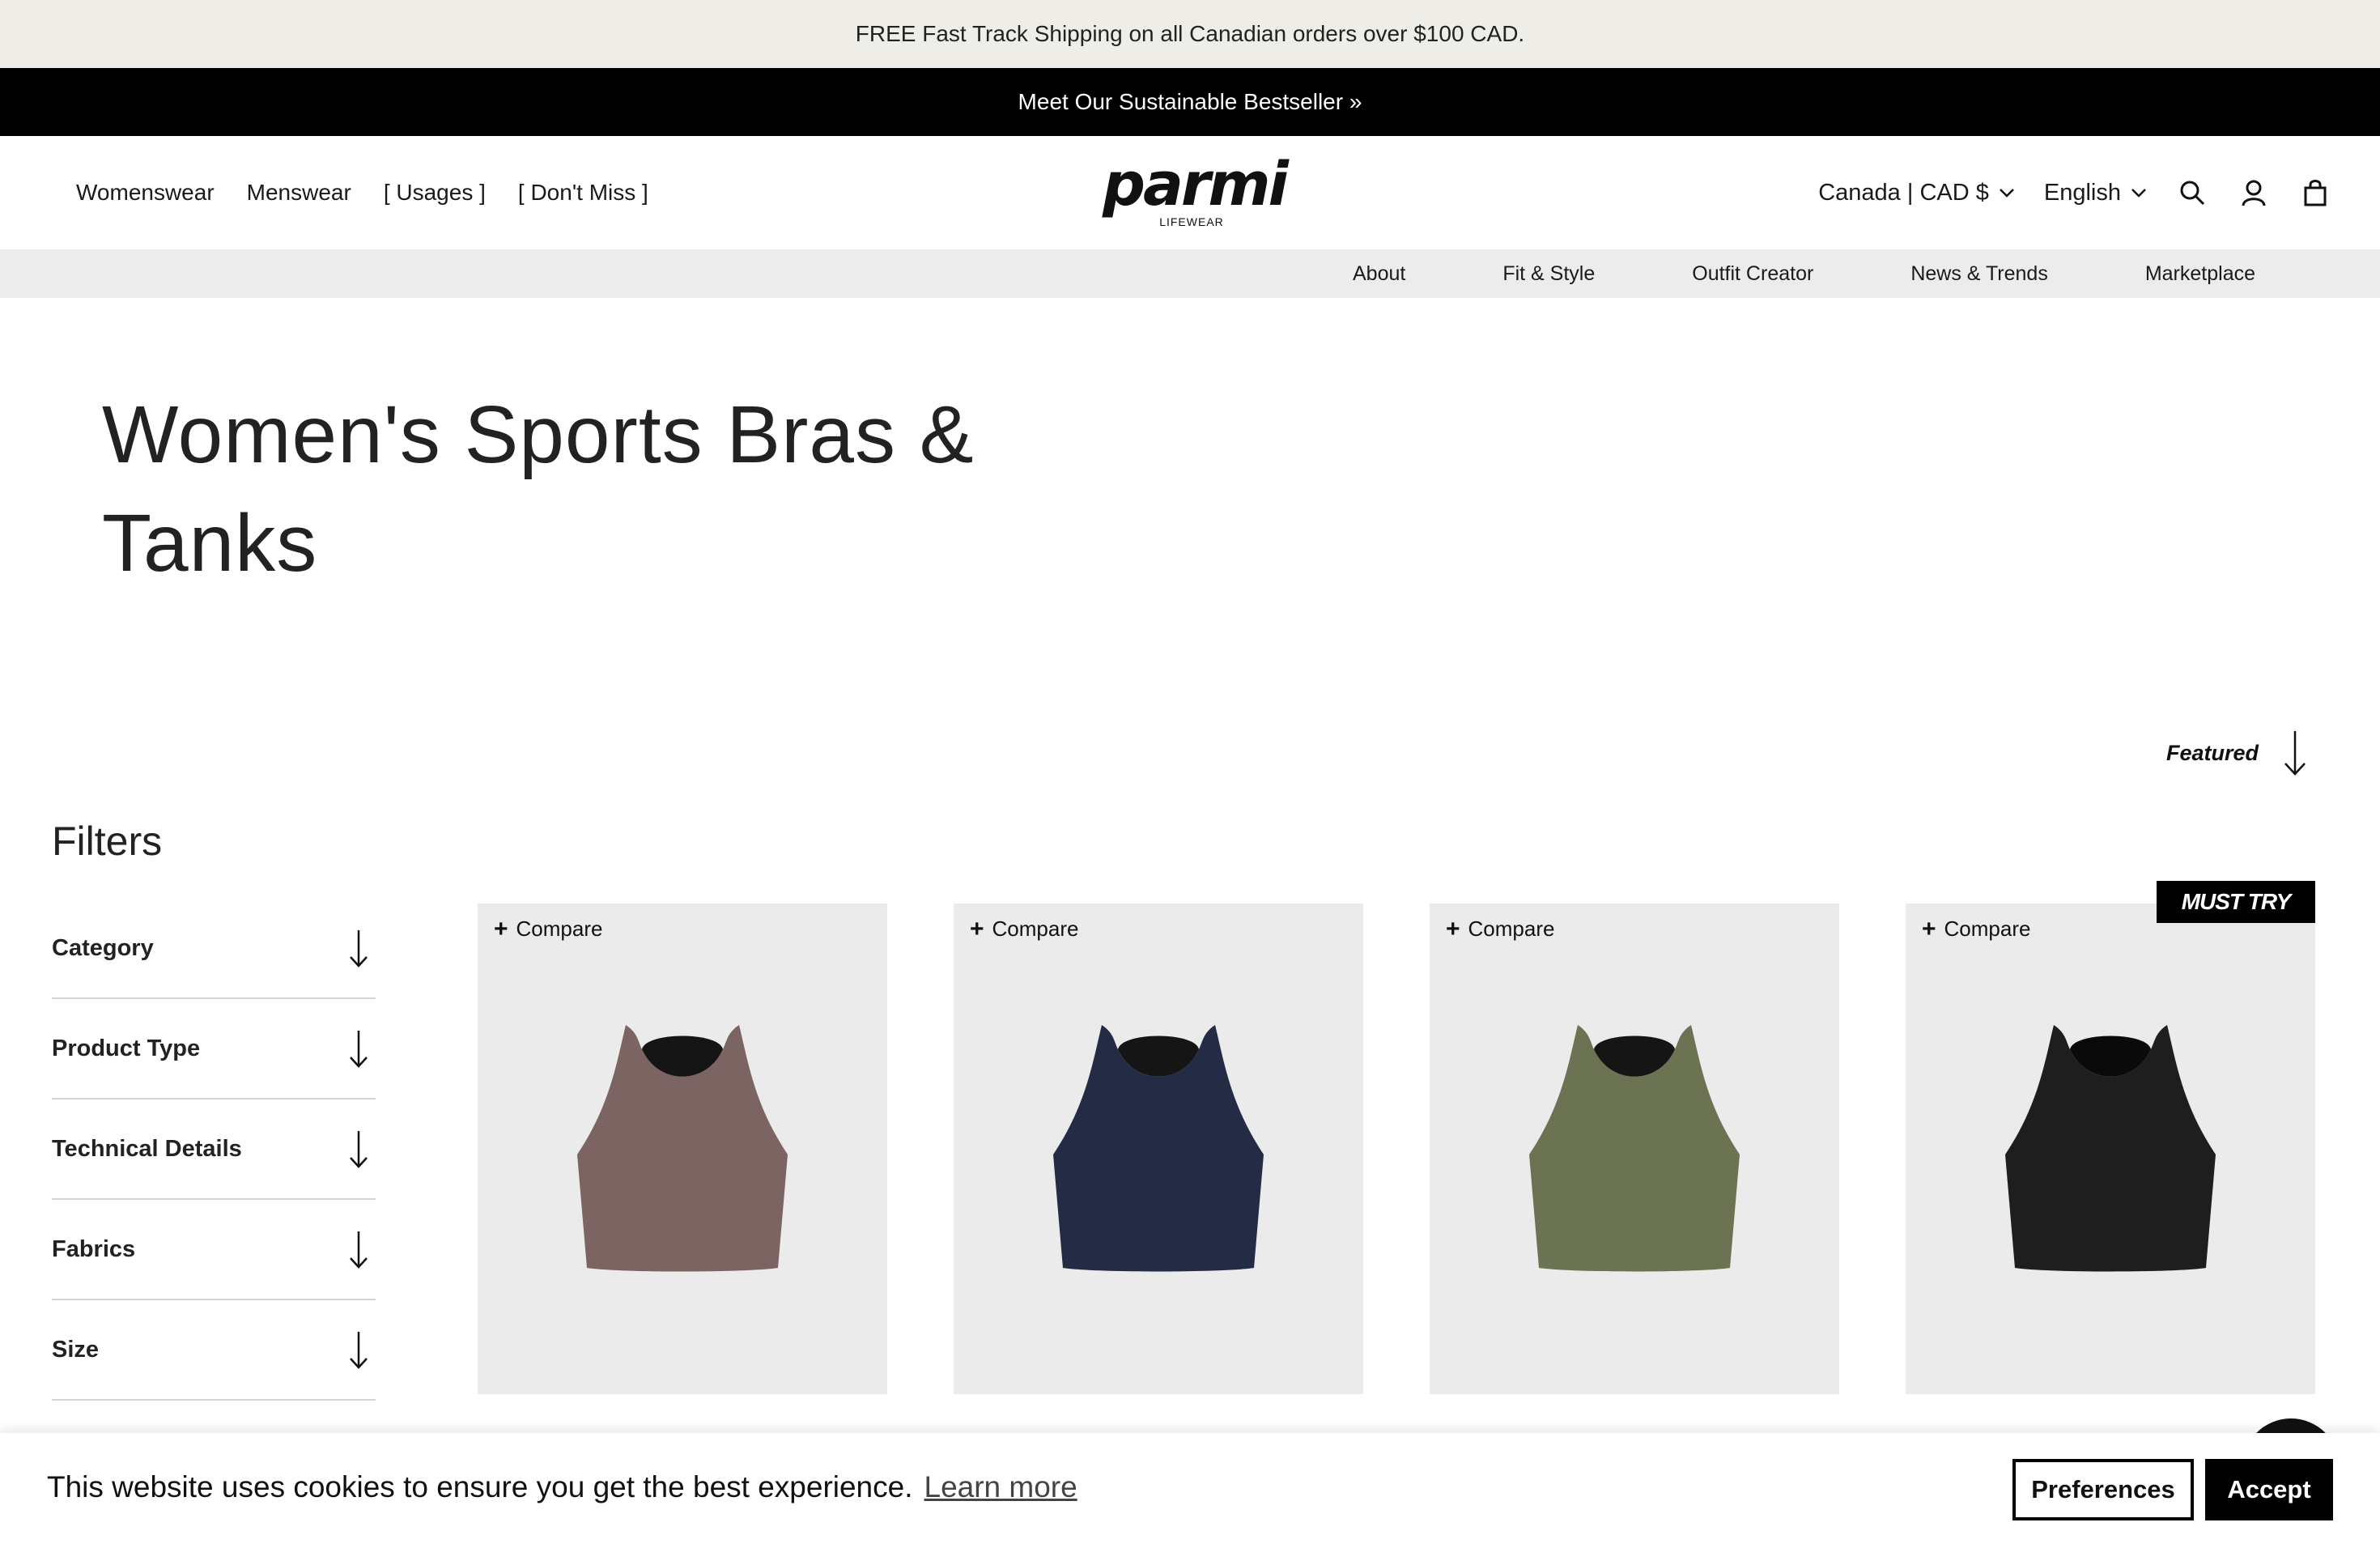 Image resolution: width=2380 pixels, height=1548 pixels. Describe the element at coordinates (147, 1149) in the screenshot. I see `filter-label: Technical Details` at that location.